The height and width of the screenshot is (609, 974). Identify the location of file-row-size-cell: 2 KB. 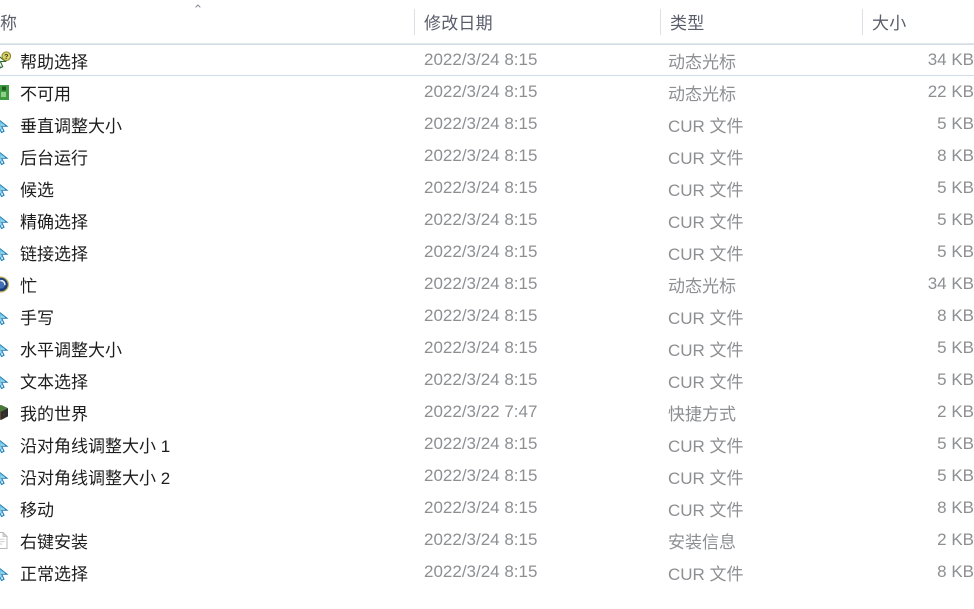
(921, 540).